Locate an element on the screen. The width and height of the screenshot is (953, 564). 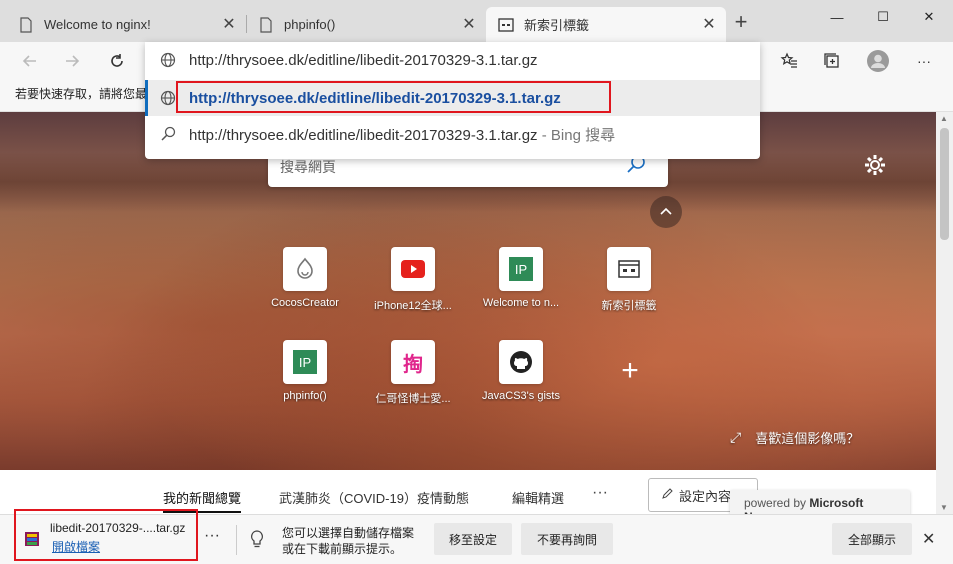
scroll-down-icon: ▼ is located at coordinates (944, 507).